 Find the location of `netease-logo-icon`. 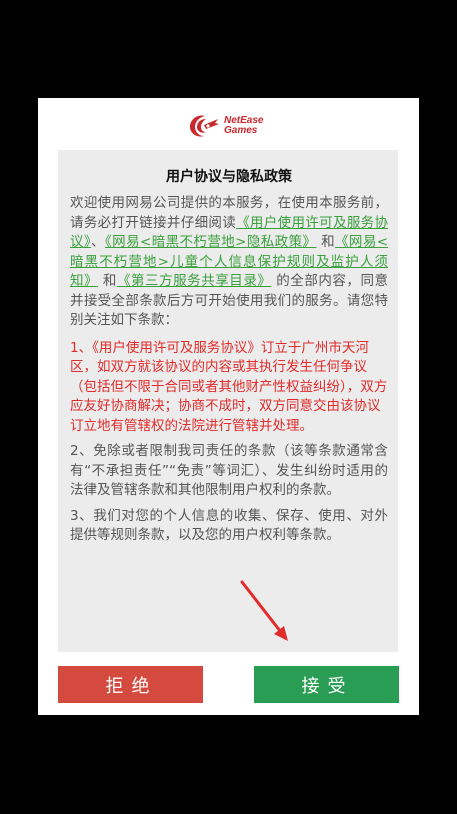

netease-logo-icon is located at coordinates (204, 126).